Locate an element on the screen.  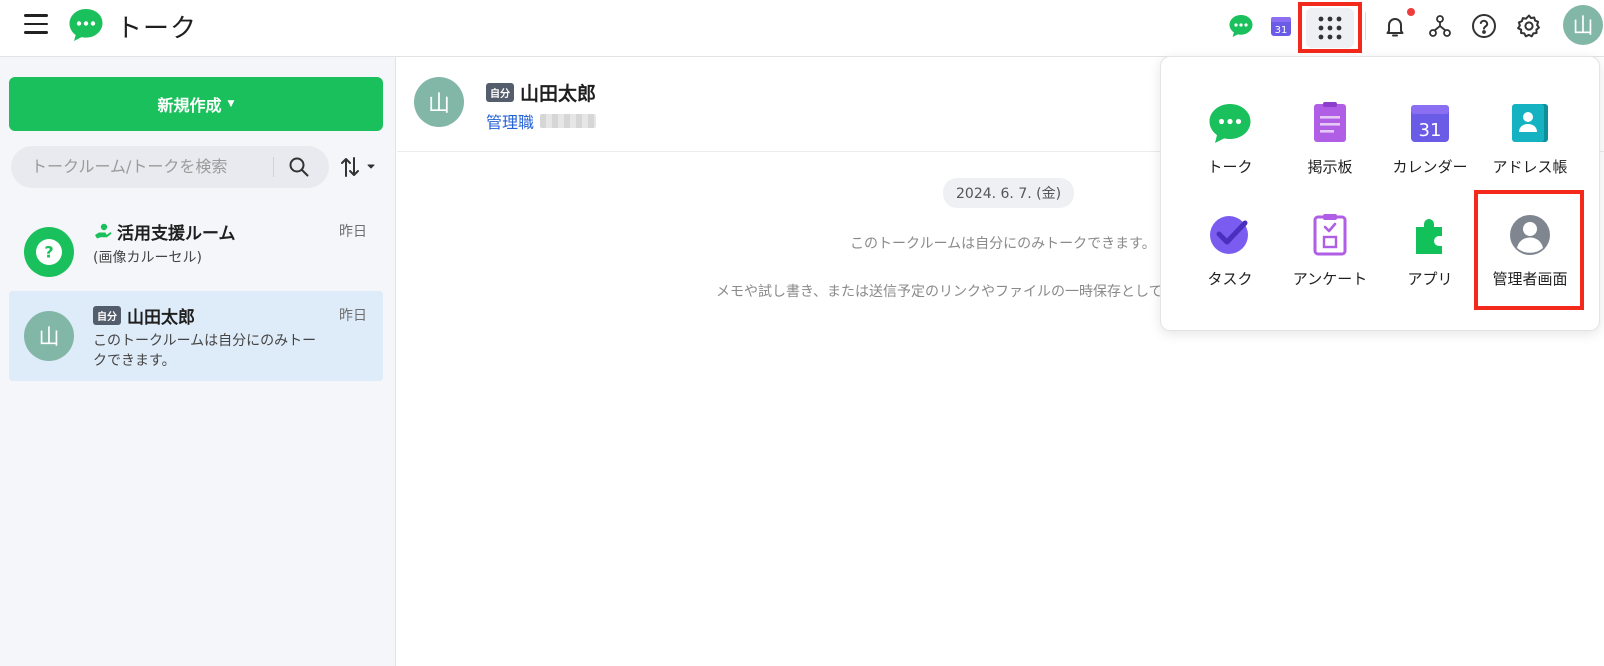
app-tile-apps: アプリ is located at coordinates (1430, 248).